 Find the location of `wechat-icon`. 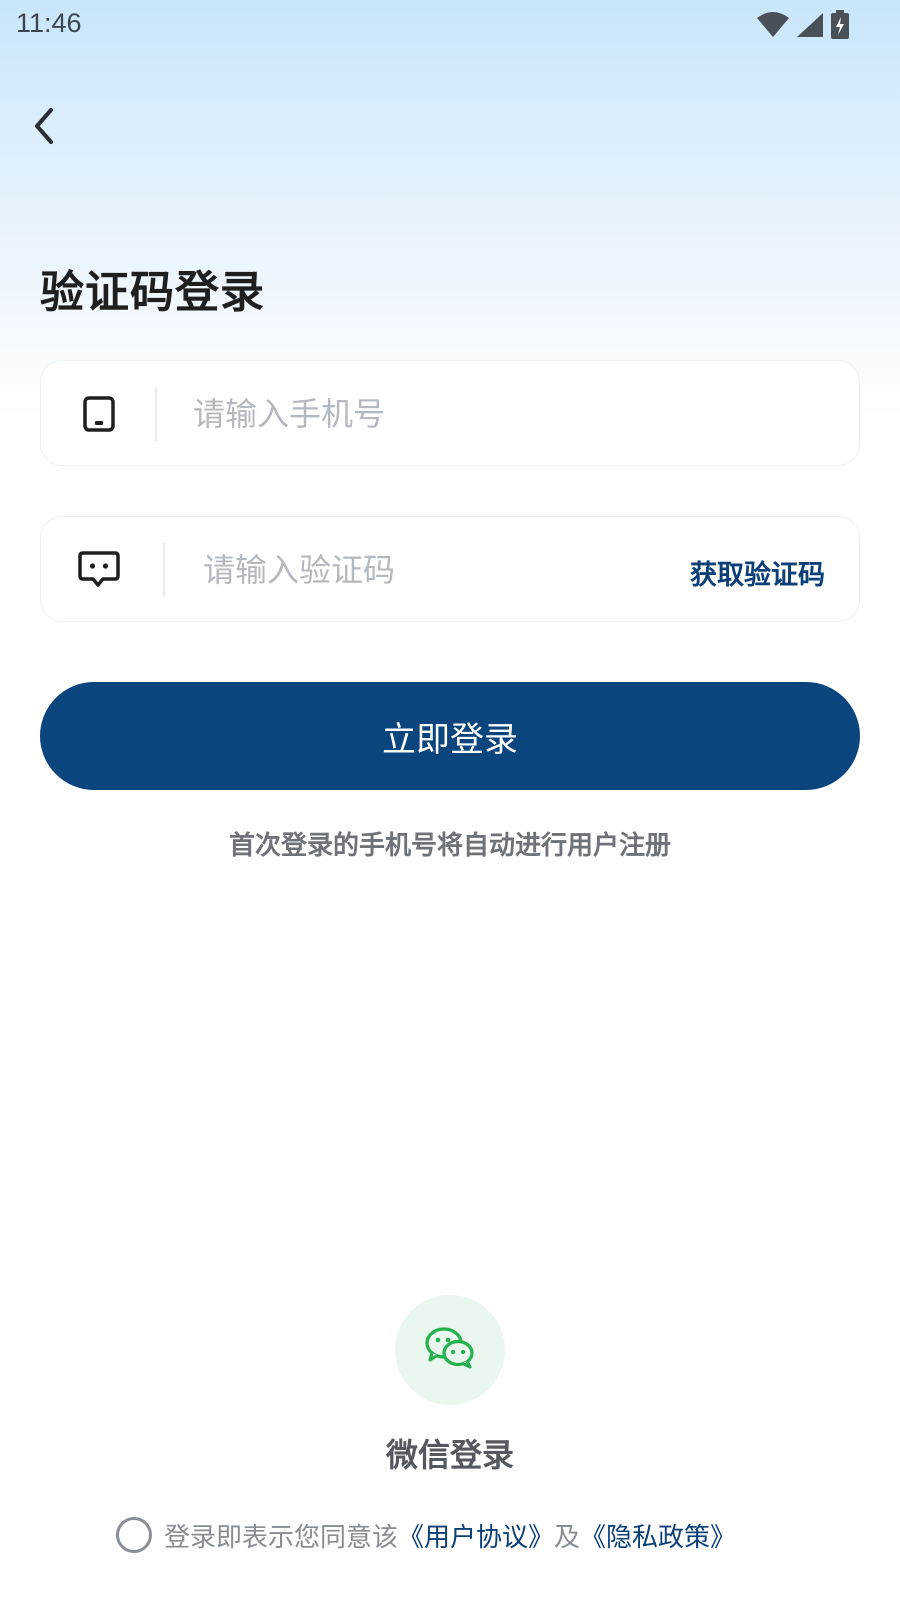

wechat-icon is located at coordinates (450, 1350).